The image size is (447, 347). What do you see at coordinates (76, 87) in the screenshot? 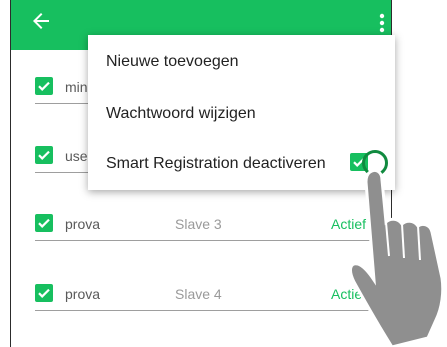
I see `row-name: min` at bounding box center [76, 87].